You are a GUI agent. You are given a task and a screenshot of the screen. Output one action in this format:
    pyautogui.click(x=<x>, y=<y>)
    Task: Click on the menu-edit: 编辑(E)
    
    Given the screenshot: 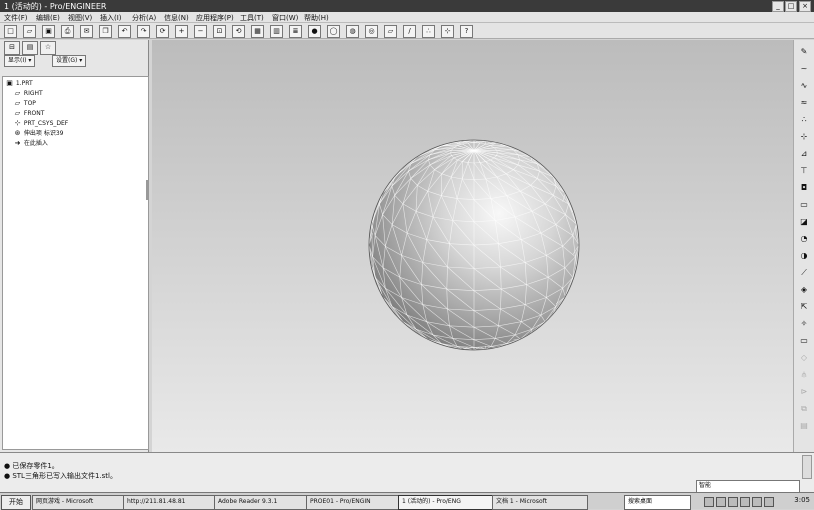 What is the action you would take?
    pyautogui.click(x=48, y=18)
    